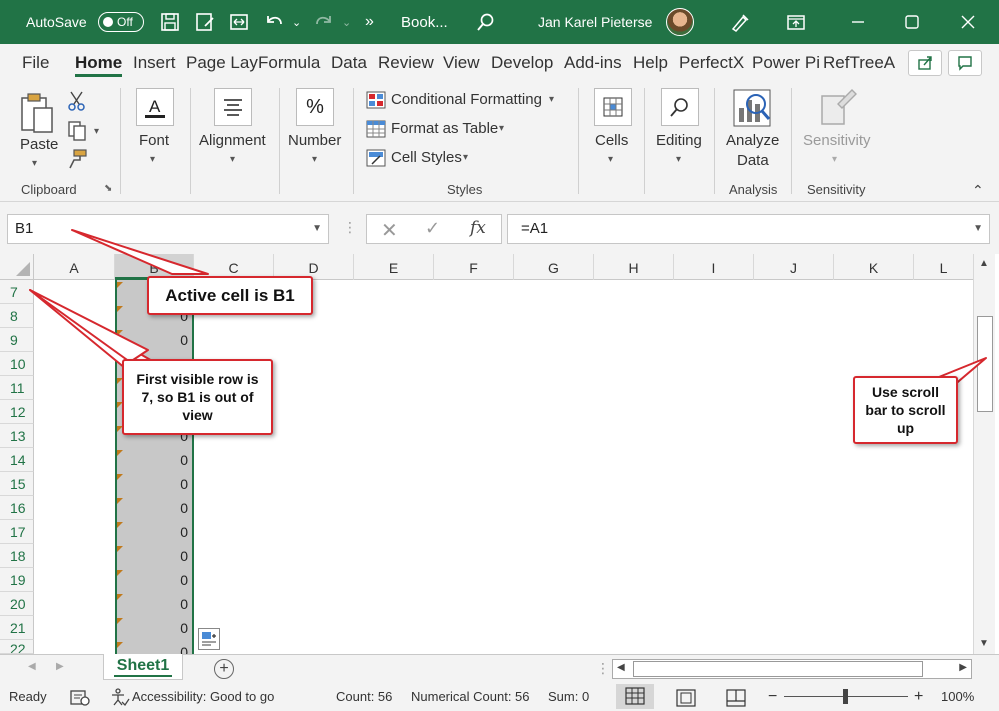 This screenshot has width=999, height=711. I want to click on maximize-icon, so click(912, 22).